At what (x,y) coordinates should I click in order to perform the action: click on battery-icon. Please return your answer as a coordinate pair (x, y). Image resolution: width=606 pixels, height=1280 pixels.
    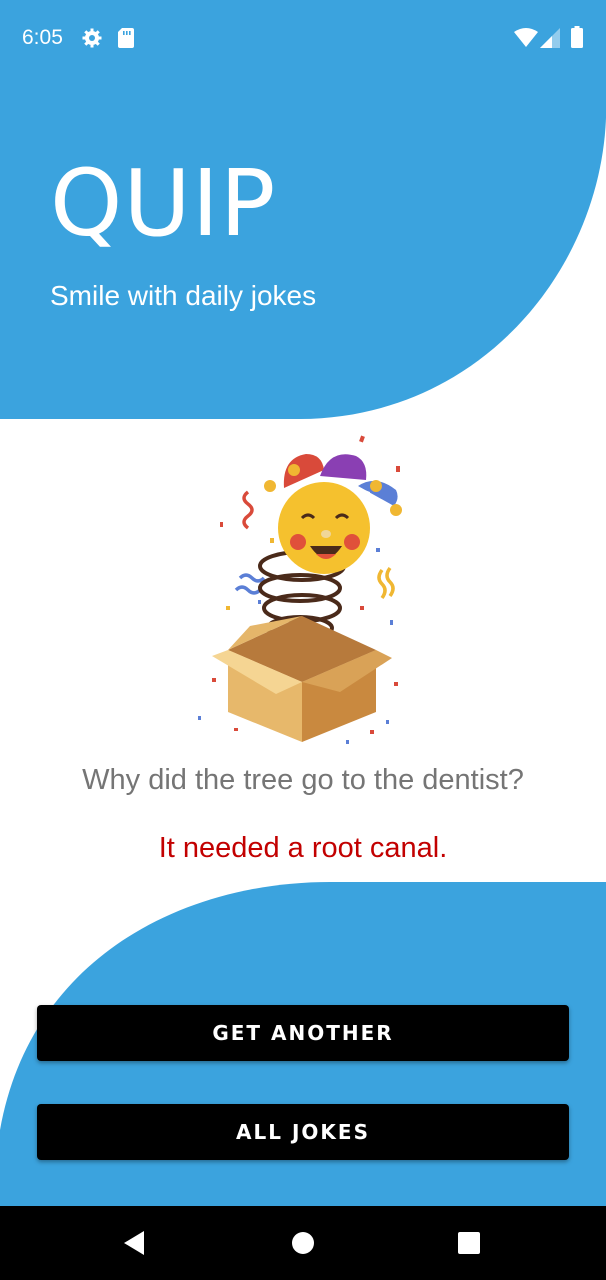
    Looking at the image, I should click on (577, 39).